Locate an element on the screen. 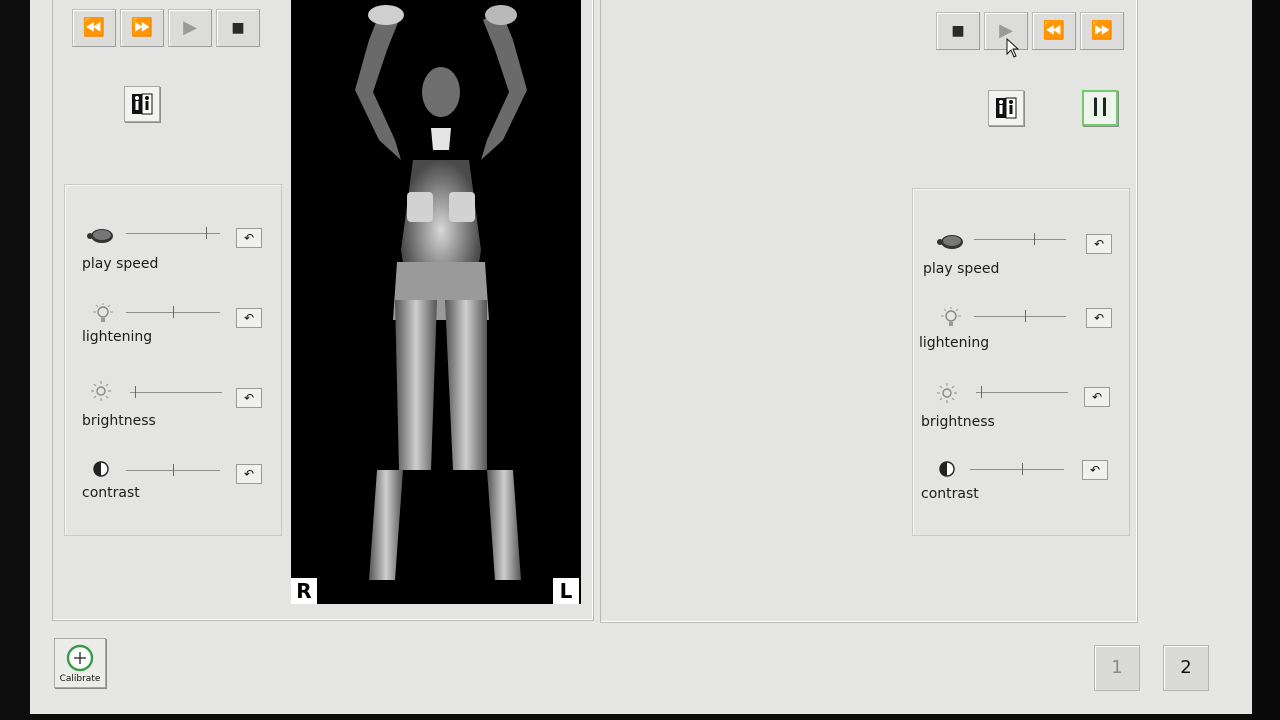  calibrate-button: Calibrate is located at coordinates (80, 663).